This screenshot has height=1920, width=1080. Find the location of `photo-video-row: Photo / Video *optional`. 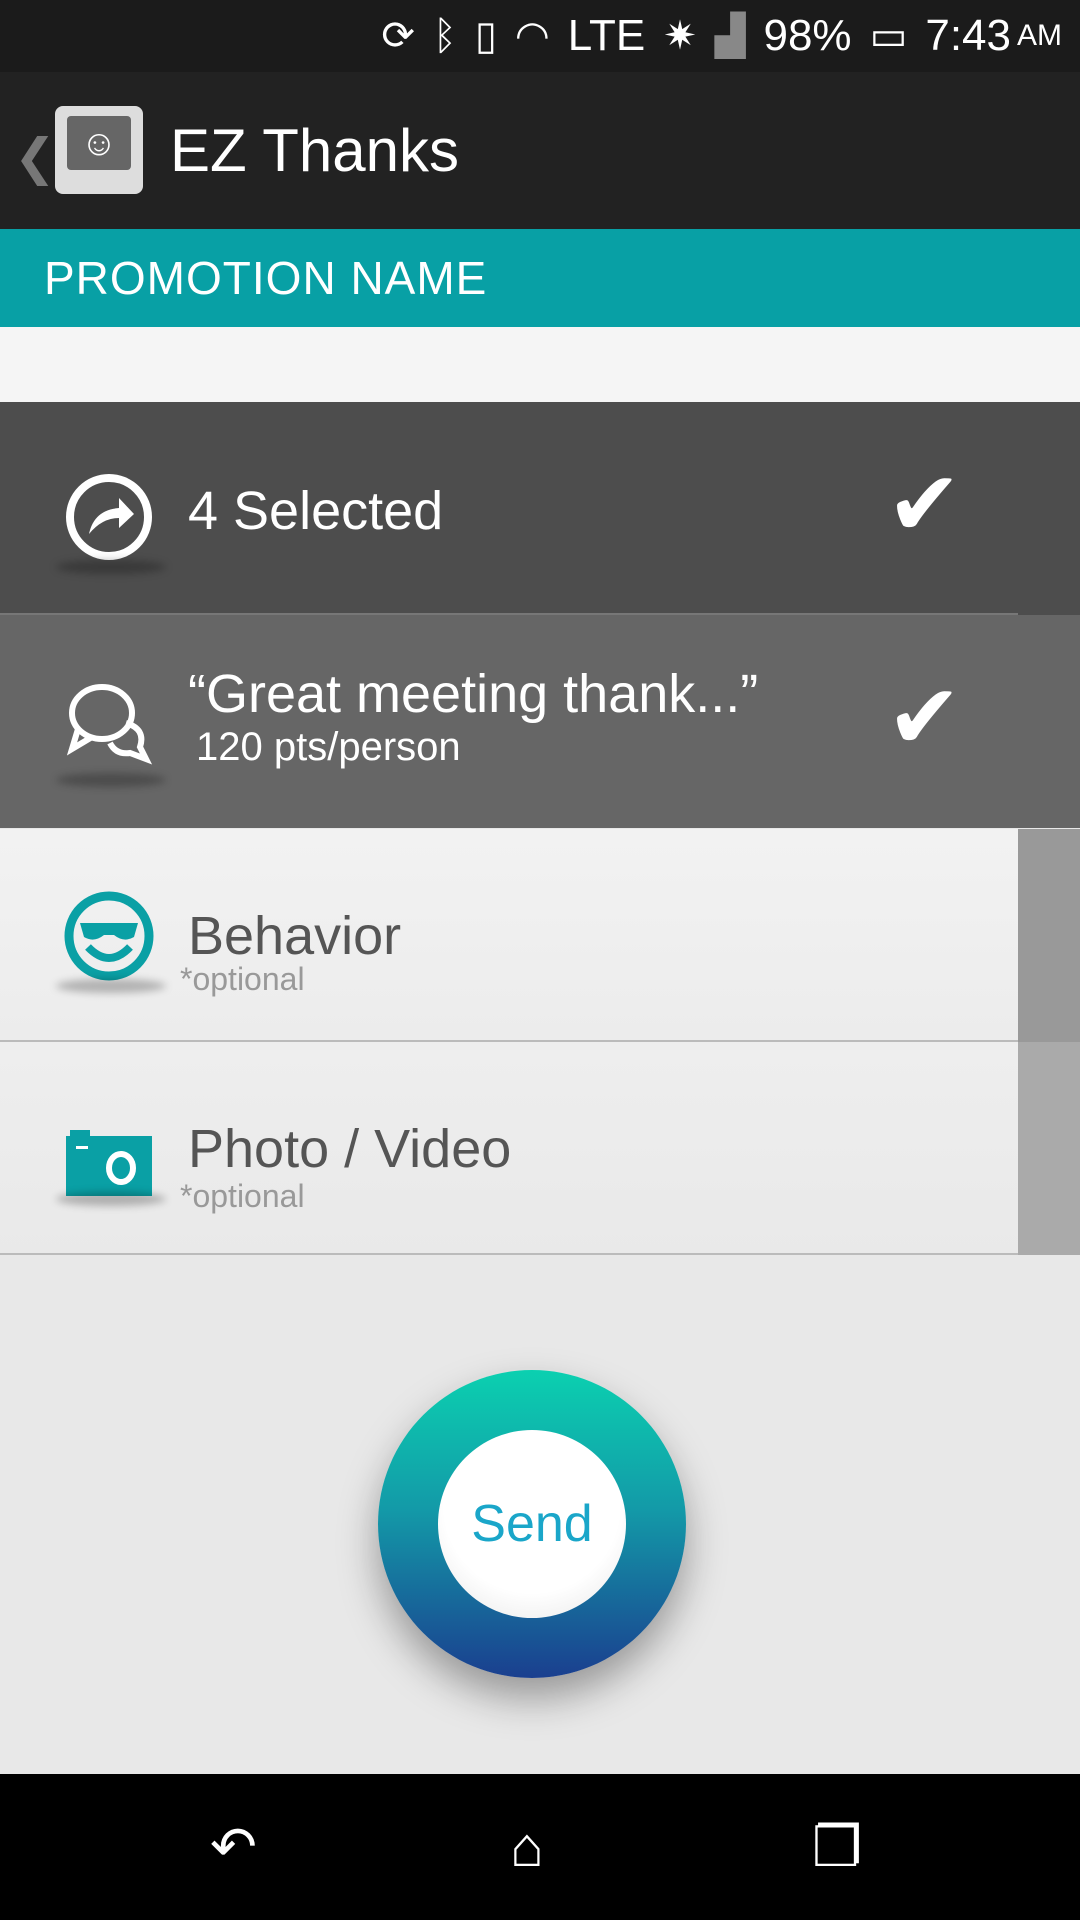

photo-video-row: Photo / Video *optional is located at coordinates (540, 1148).